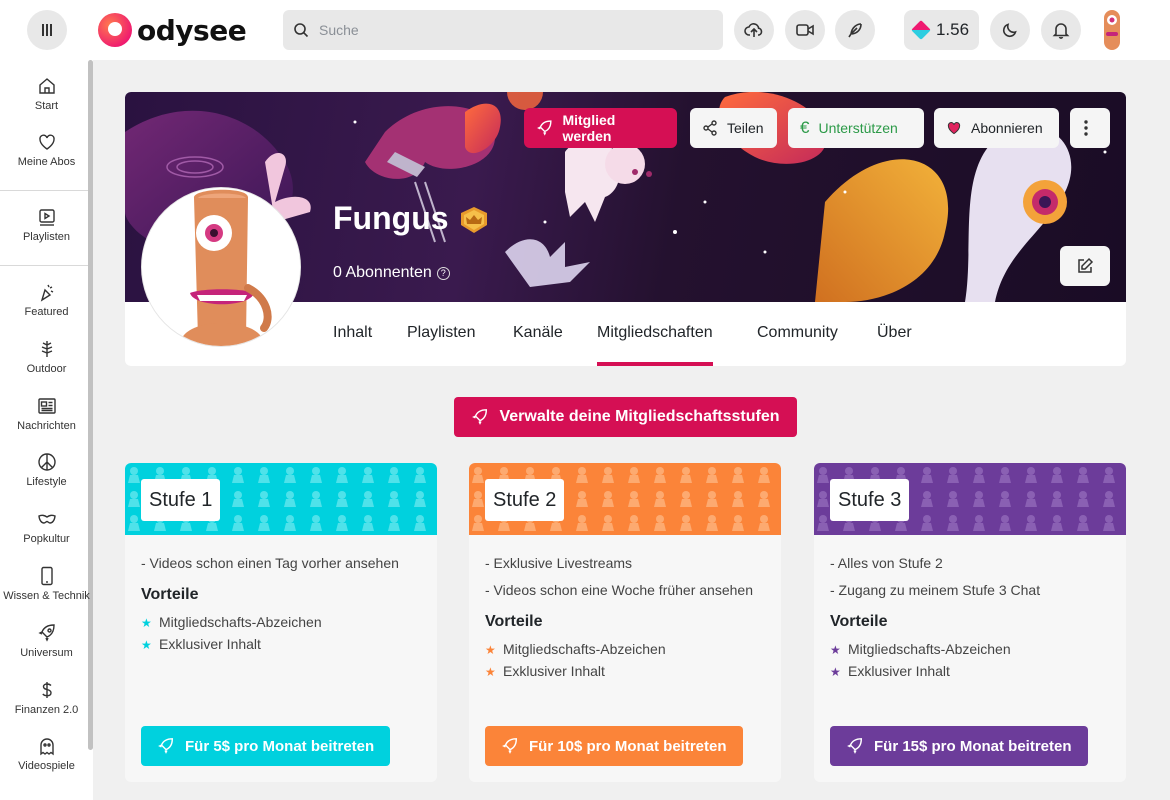 The height and width of the screenshot is (800, 1170). Describe the element at coordinates (973, 746) in the screenshot. I see `join-tier-label: Für 15$ pro Monat beitreten` at that location.